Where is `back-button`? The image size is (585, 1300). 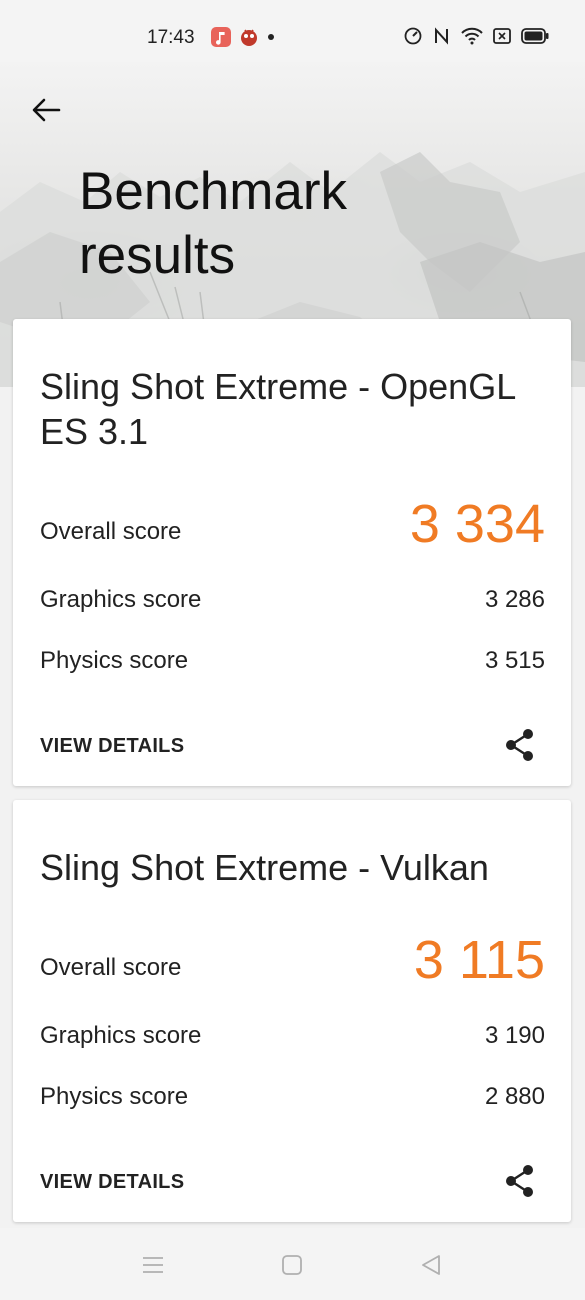
back-button is located at coordinates (46, 110).